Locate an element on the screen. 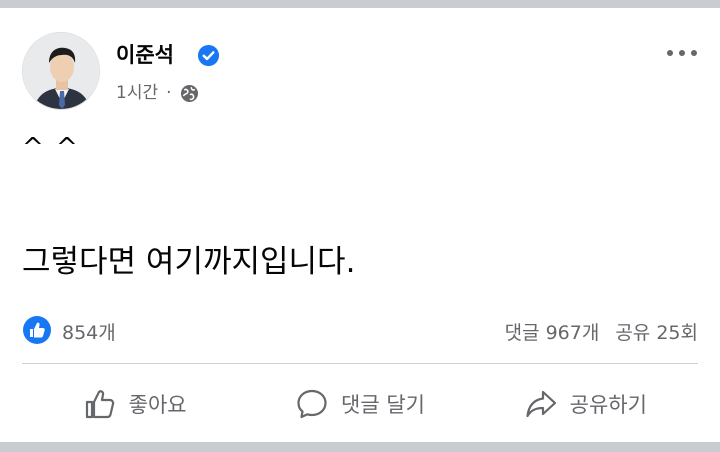 This screenshot has height=452, width=720. share-count: 공유 25회 is located at coordinates (656, 331).